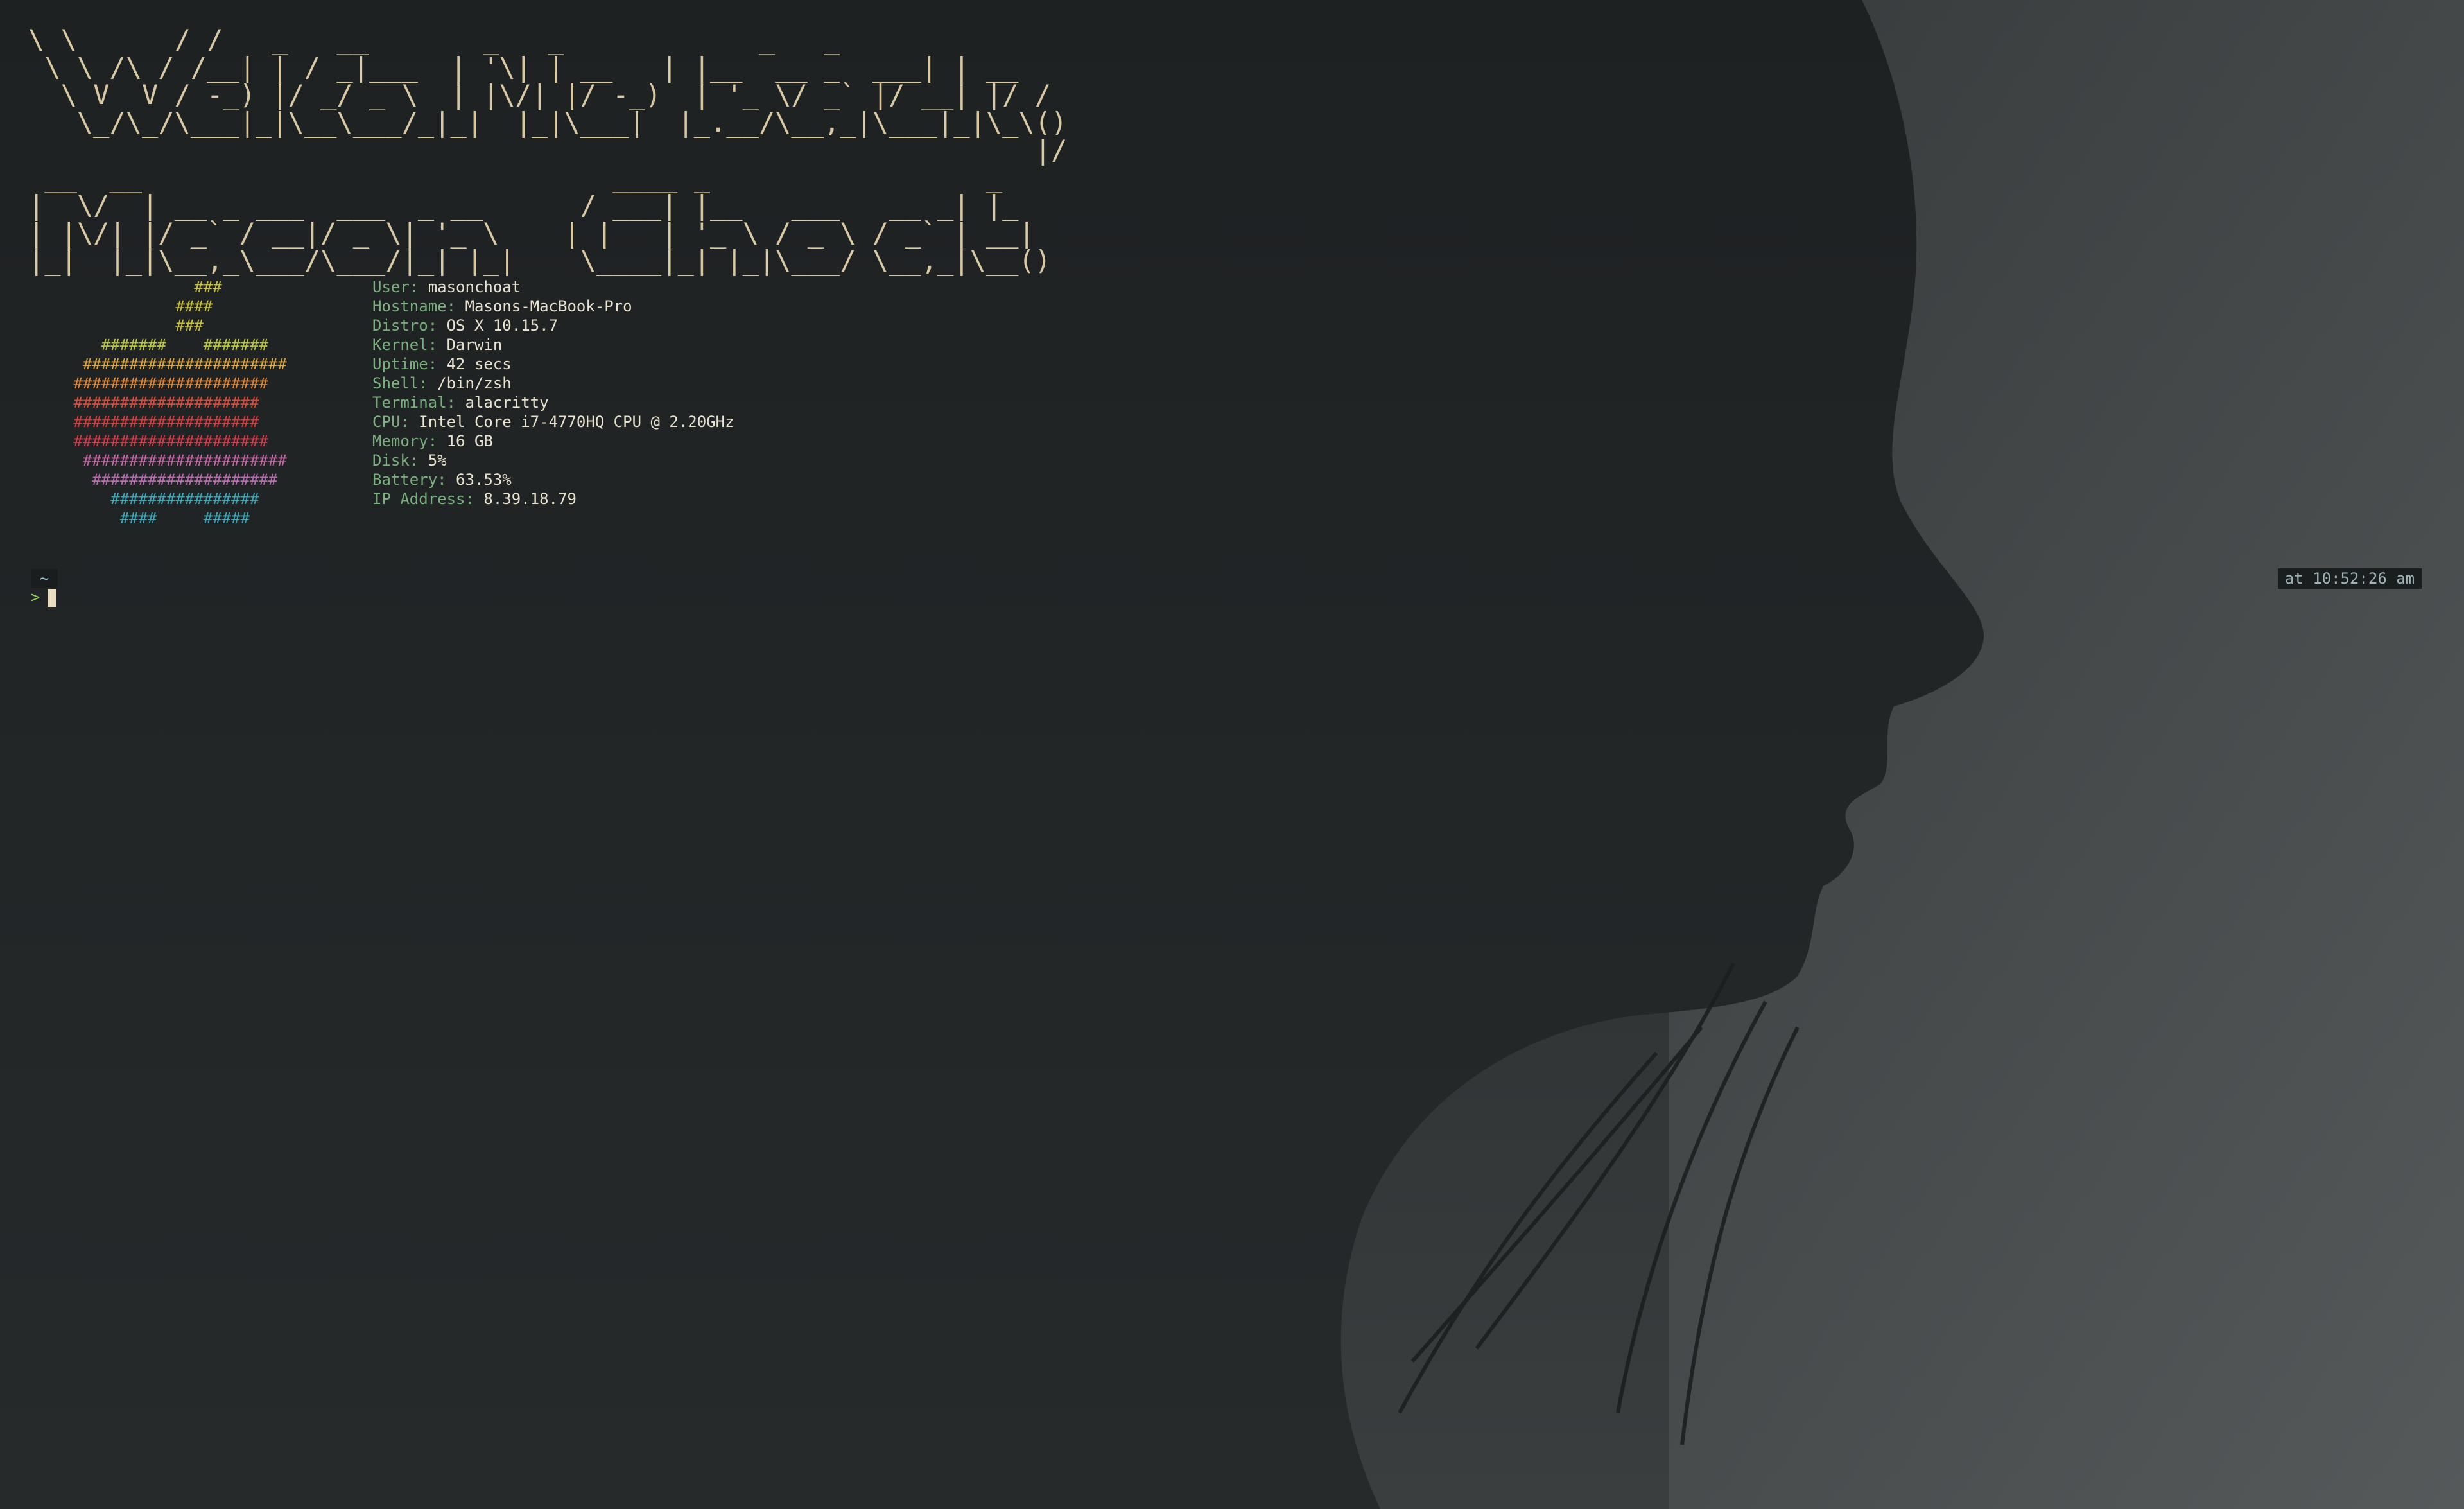  What do you see at coordinates (395, 287) in the screenshot?
I see `sysinfo-key: User:` at bounding box center [395, 287].